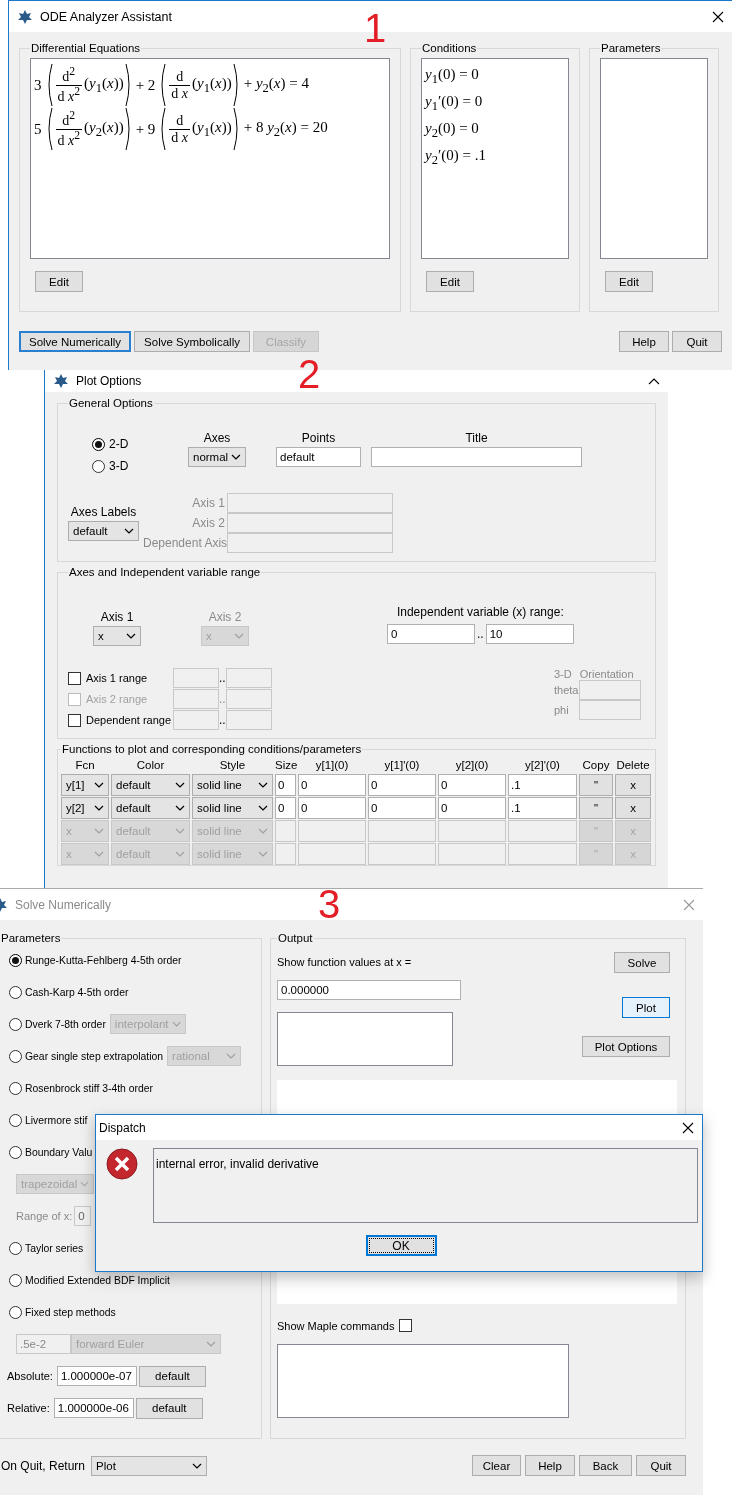  Describe the element at coordinates (81, 1088) in the screenshot. I see `radio-button: Rosenbrock stiff 3-4th order` at that location.